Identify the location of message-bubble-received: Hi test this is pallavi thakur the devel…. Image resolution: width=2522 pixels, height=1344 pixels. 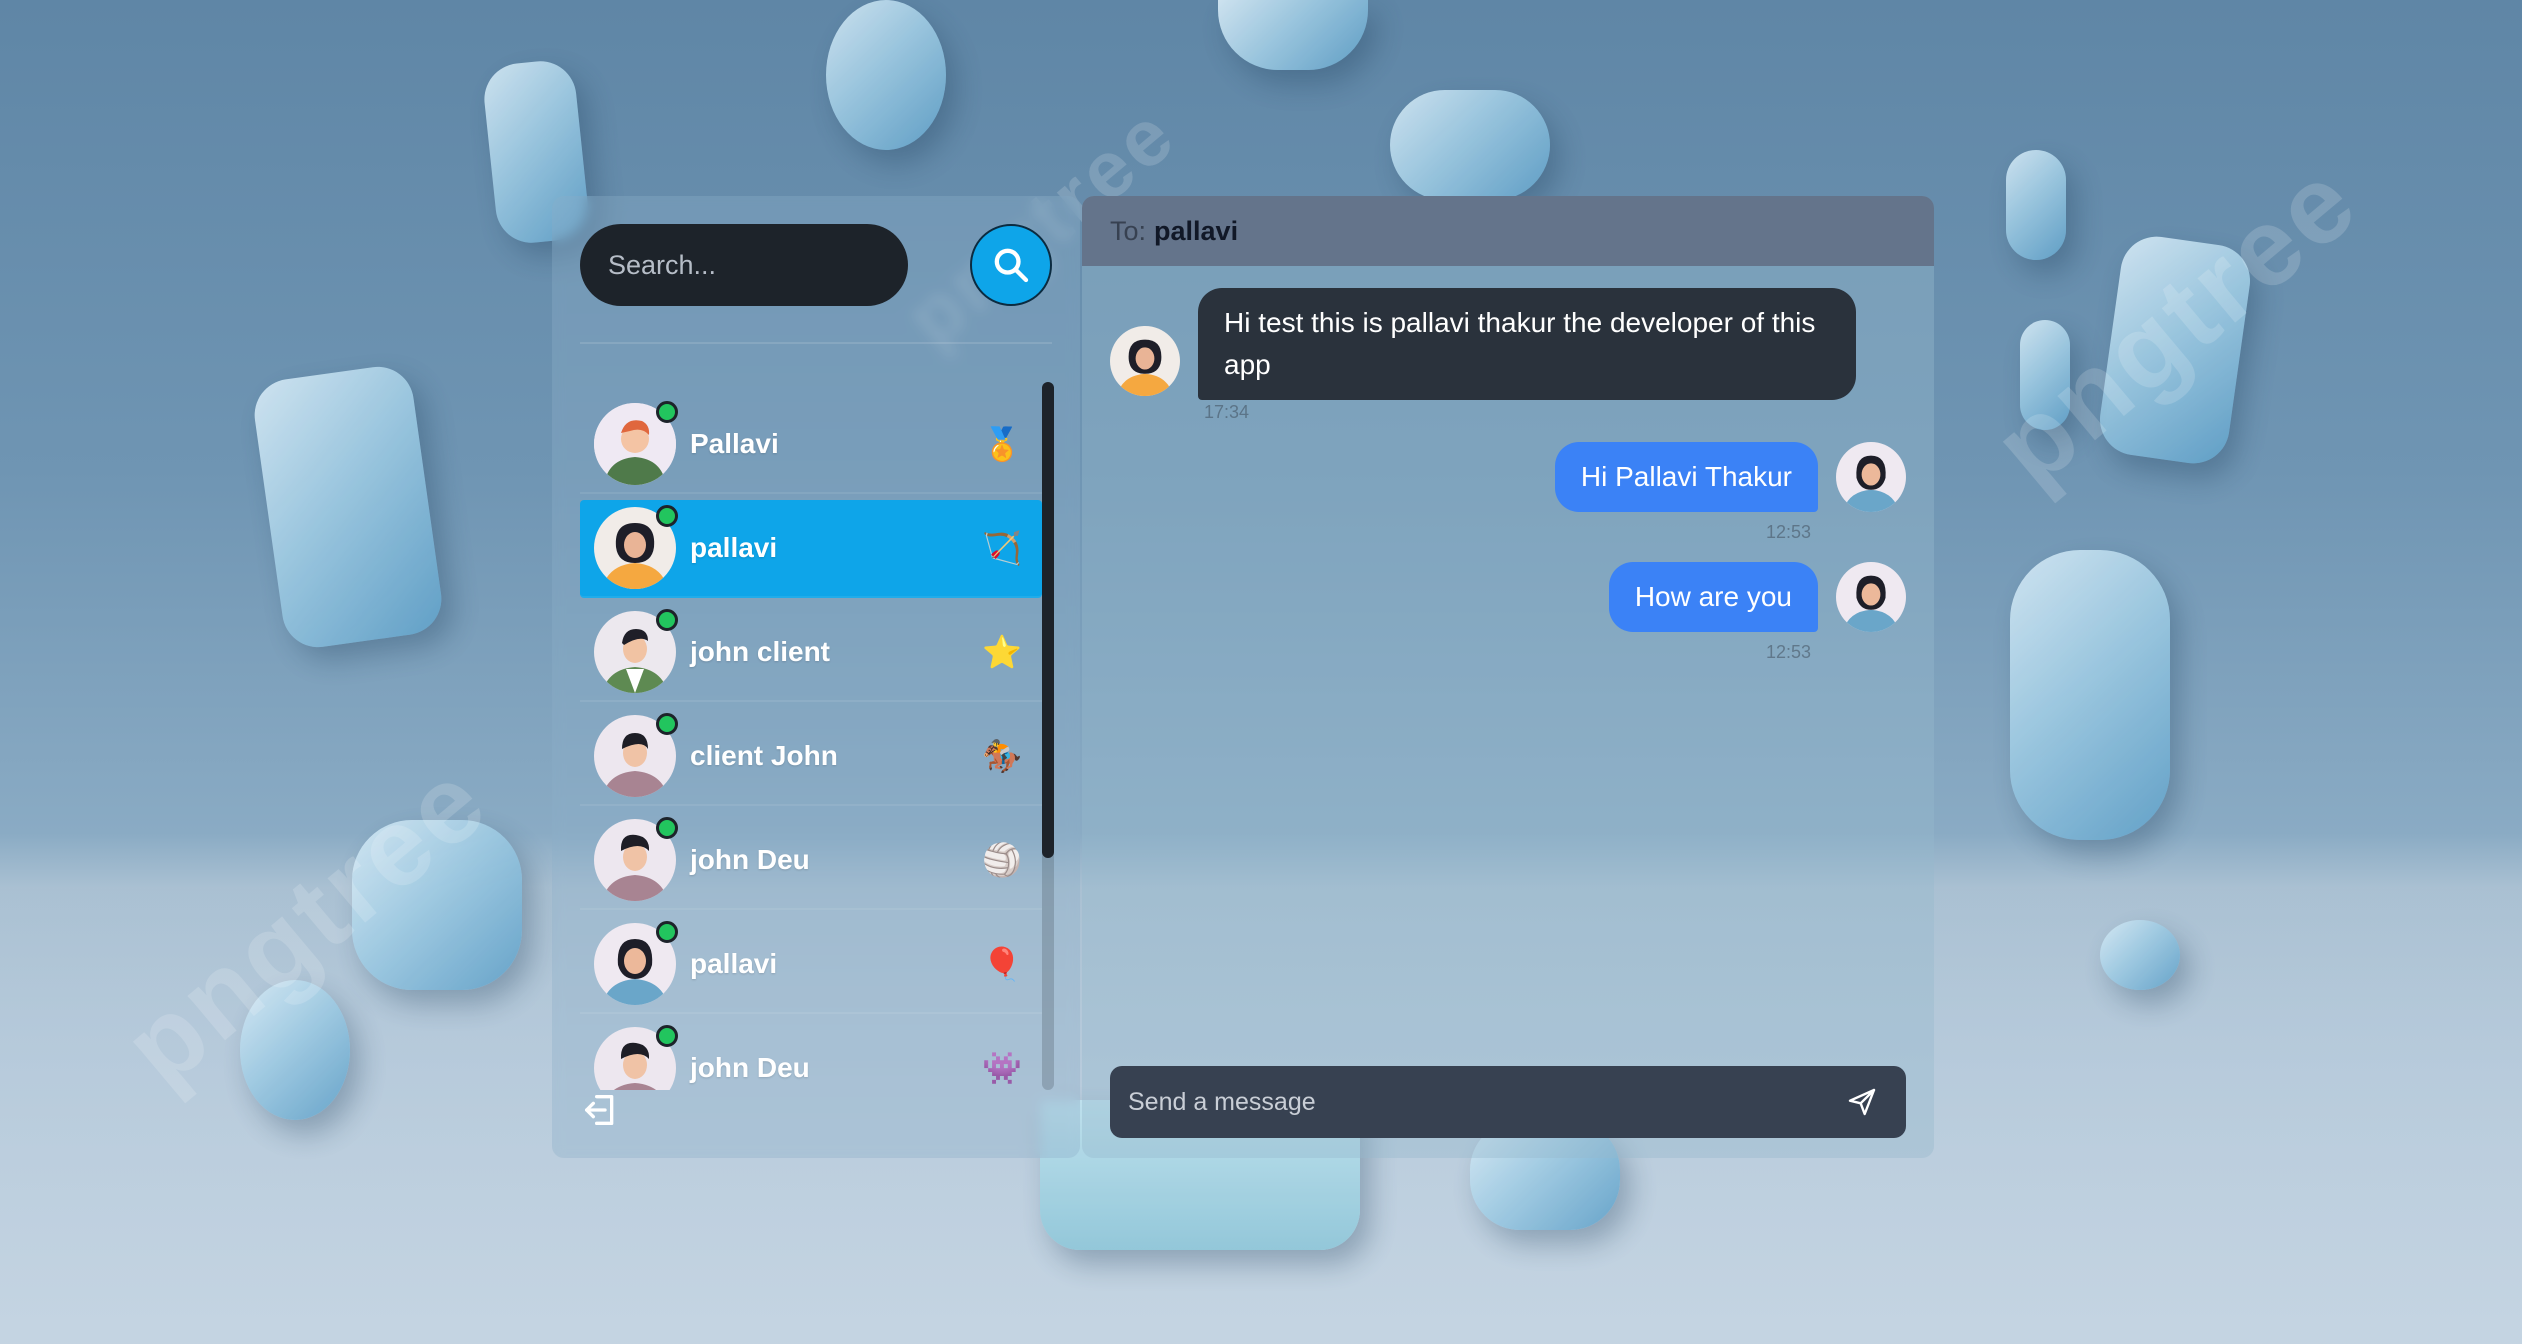
(1527, 344).